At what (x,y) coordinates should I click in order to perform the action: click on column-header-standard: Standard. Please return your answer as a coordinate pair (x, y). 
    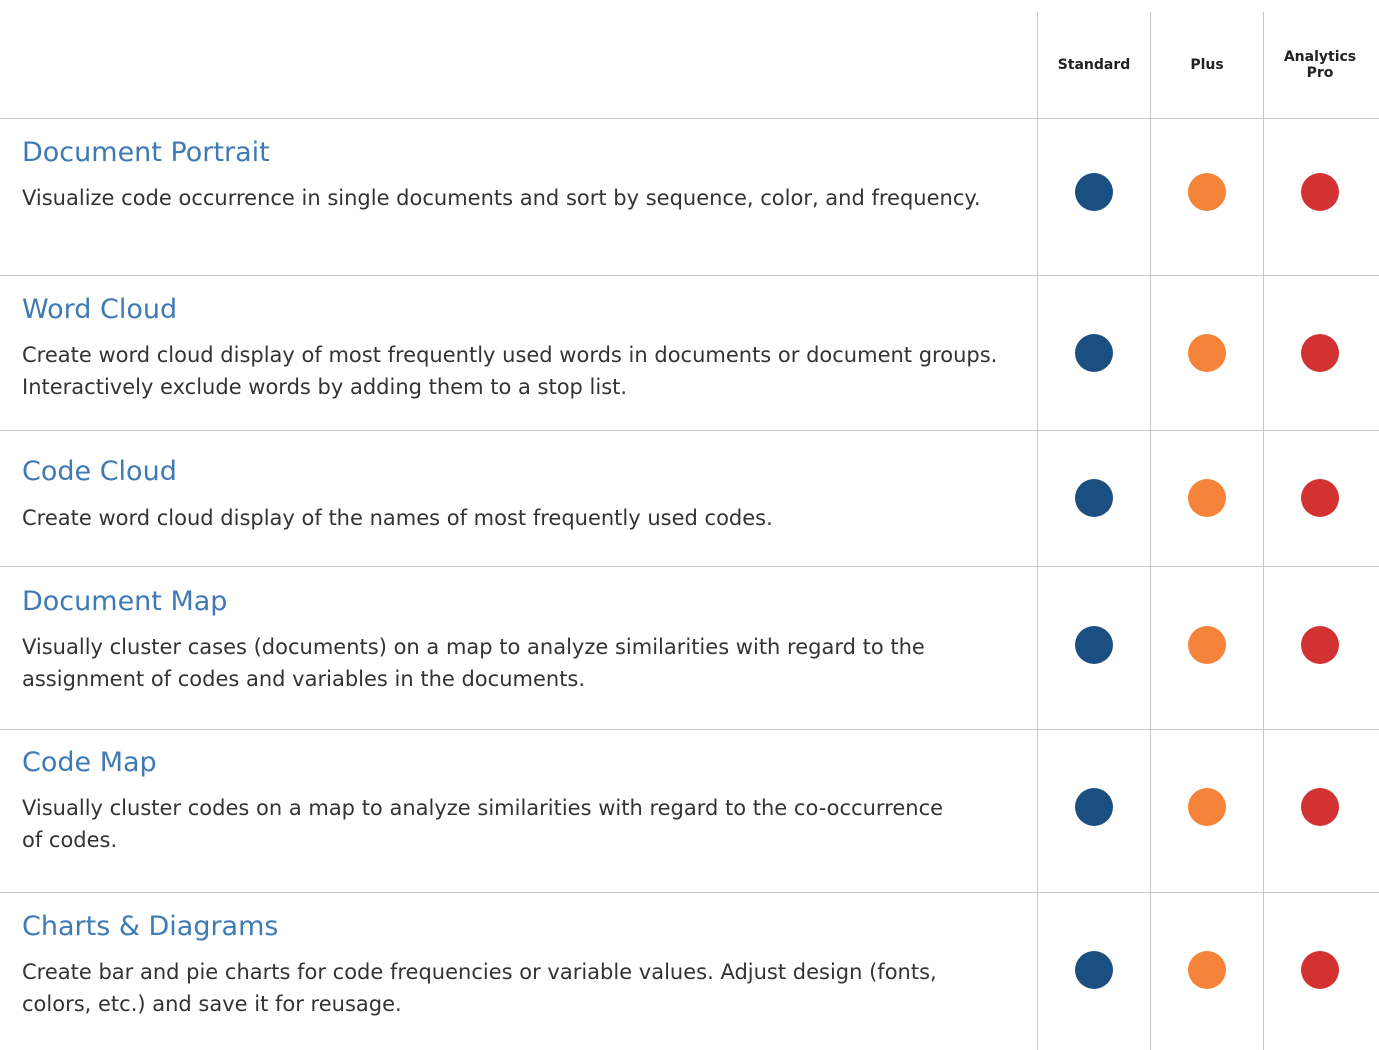
    Looking at the image, I should click on (1094, 65).